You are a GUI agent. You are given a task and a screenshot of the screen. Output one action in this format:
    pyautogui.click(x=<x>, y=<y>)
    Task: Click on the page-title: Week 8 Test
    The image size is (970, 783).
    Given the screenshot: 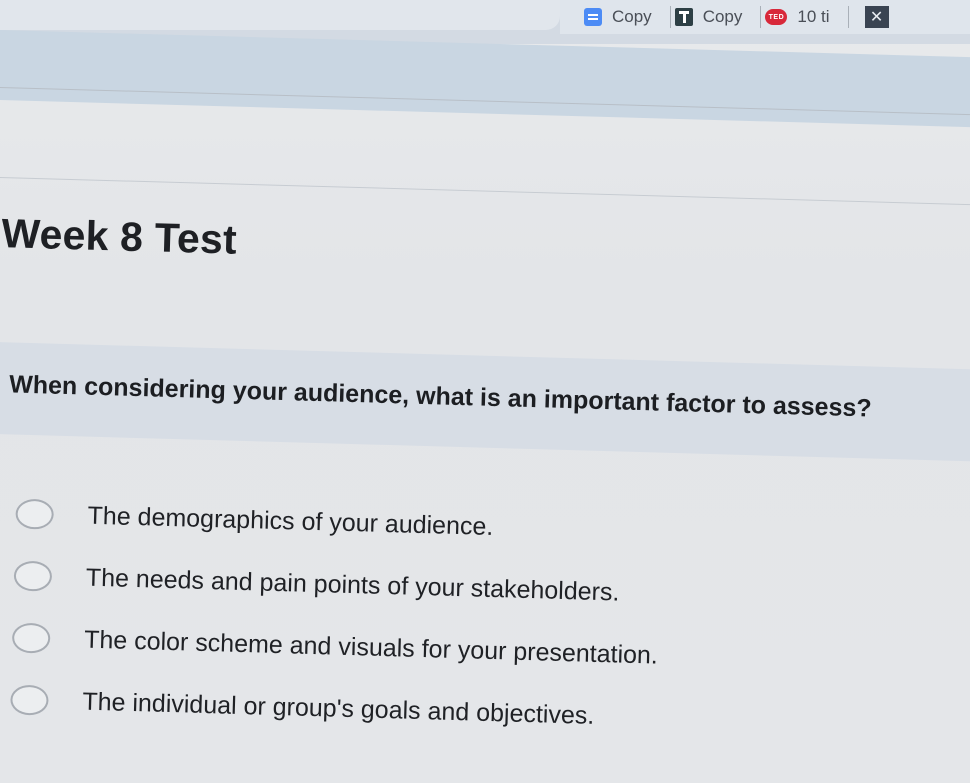 What is the action you would take?
    pyautogui.click(x=119, y=236)
    